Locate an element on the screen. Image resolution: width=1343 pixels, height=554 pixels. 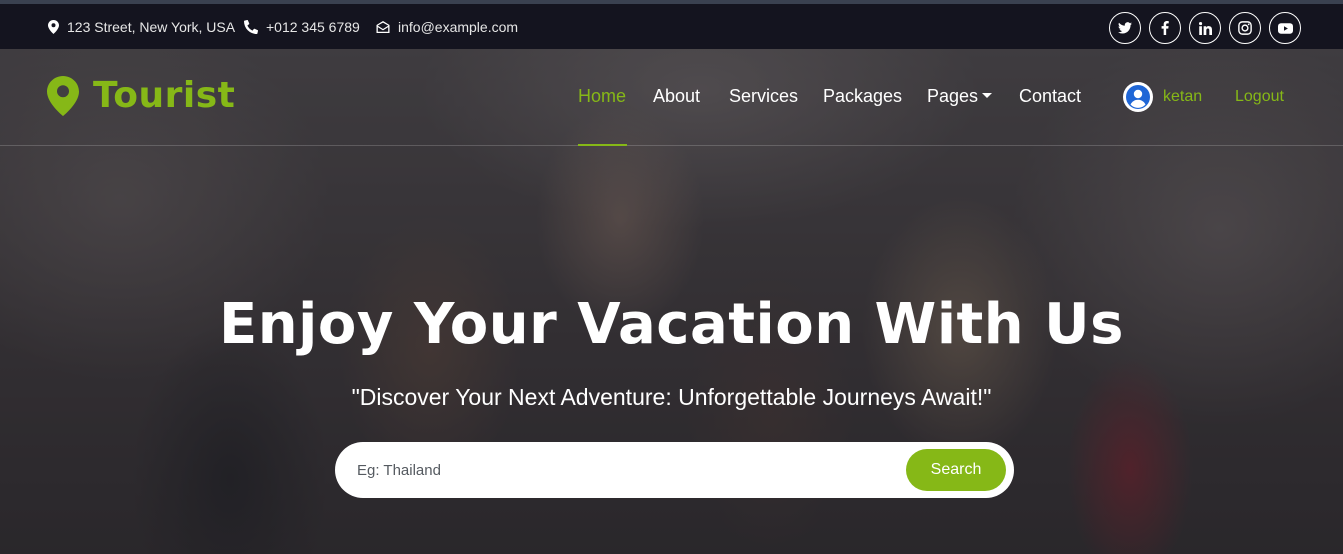
hero-headline: Enjoy Your Vacation With Us is located at coordinates (671, 324).